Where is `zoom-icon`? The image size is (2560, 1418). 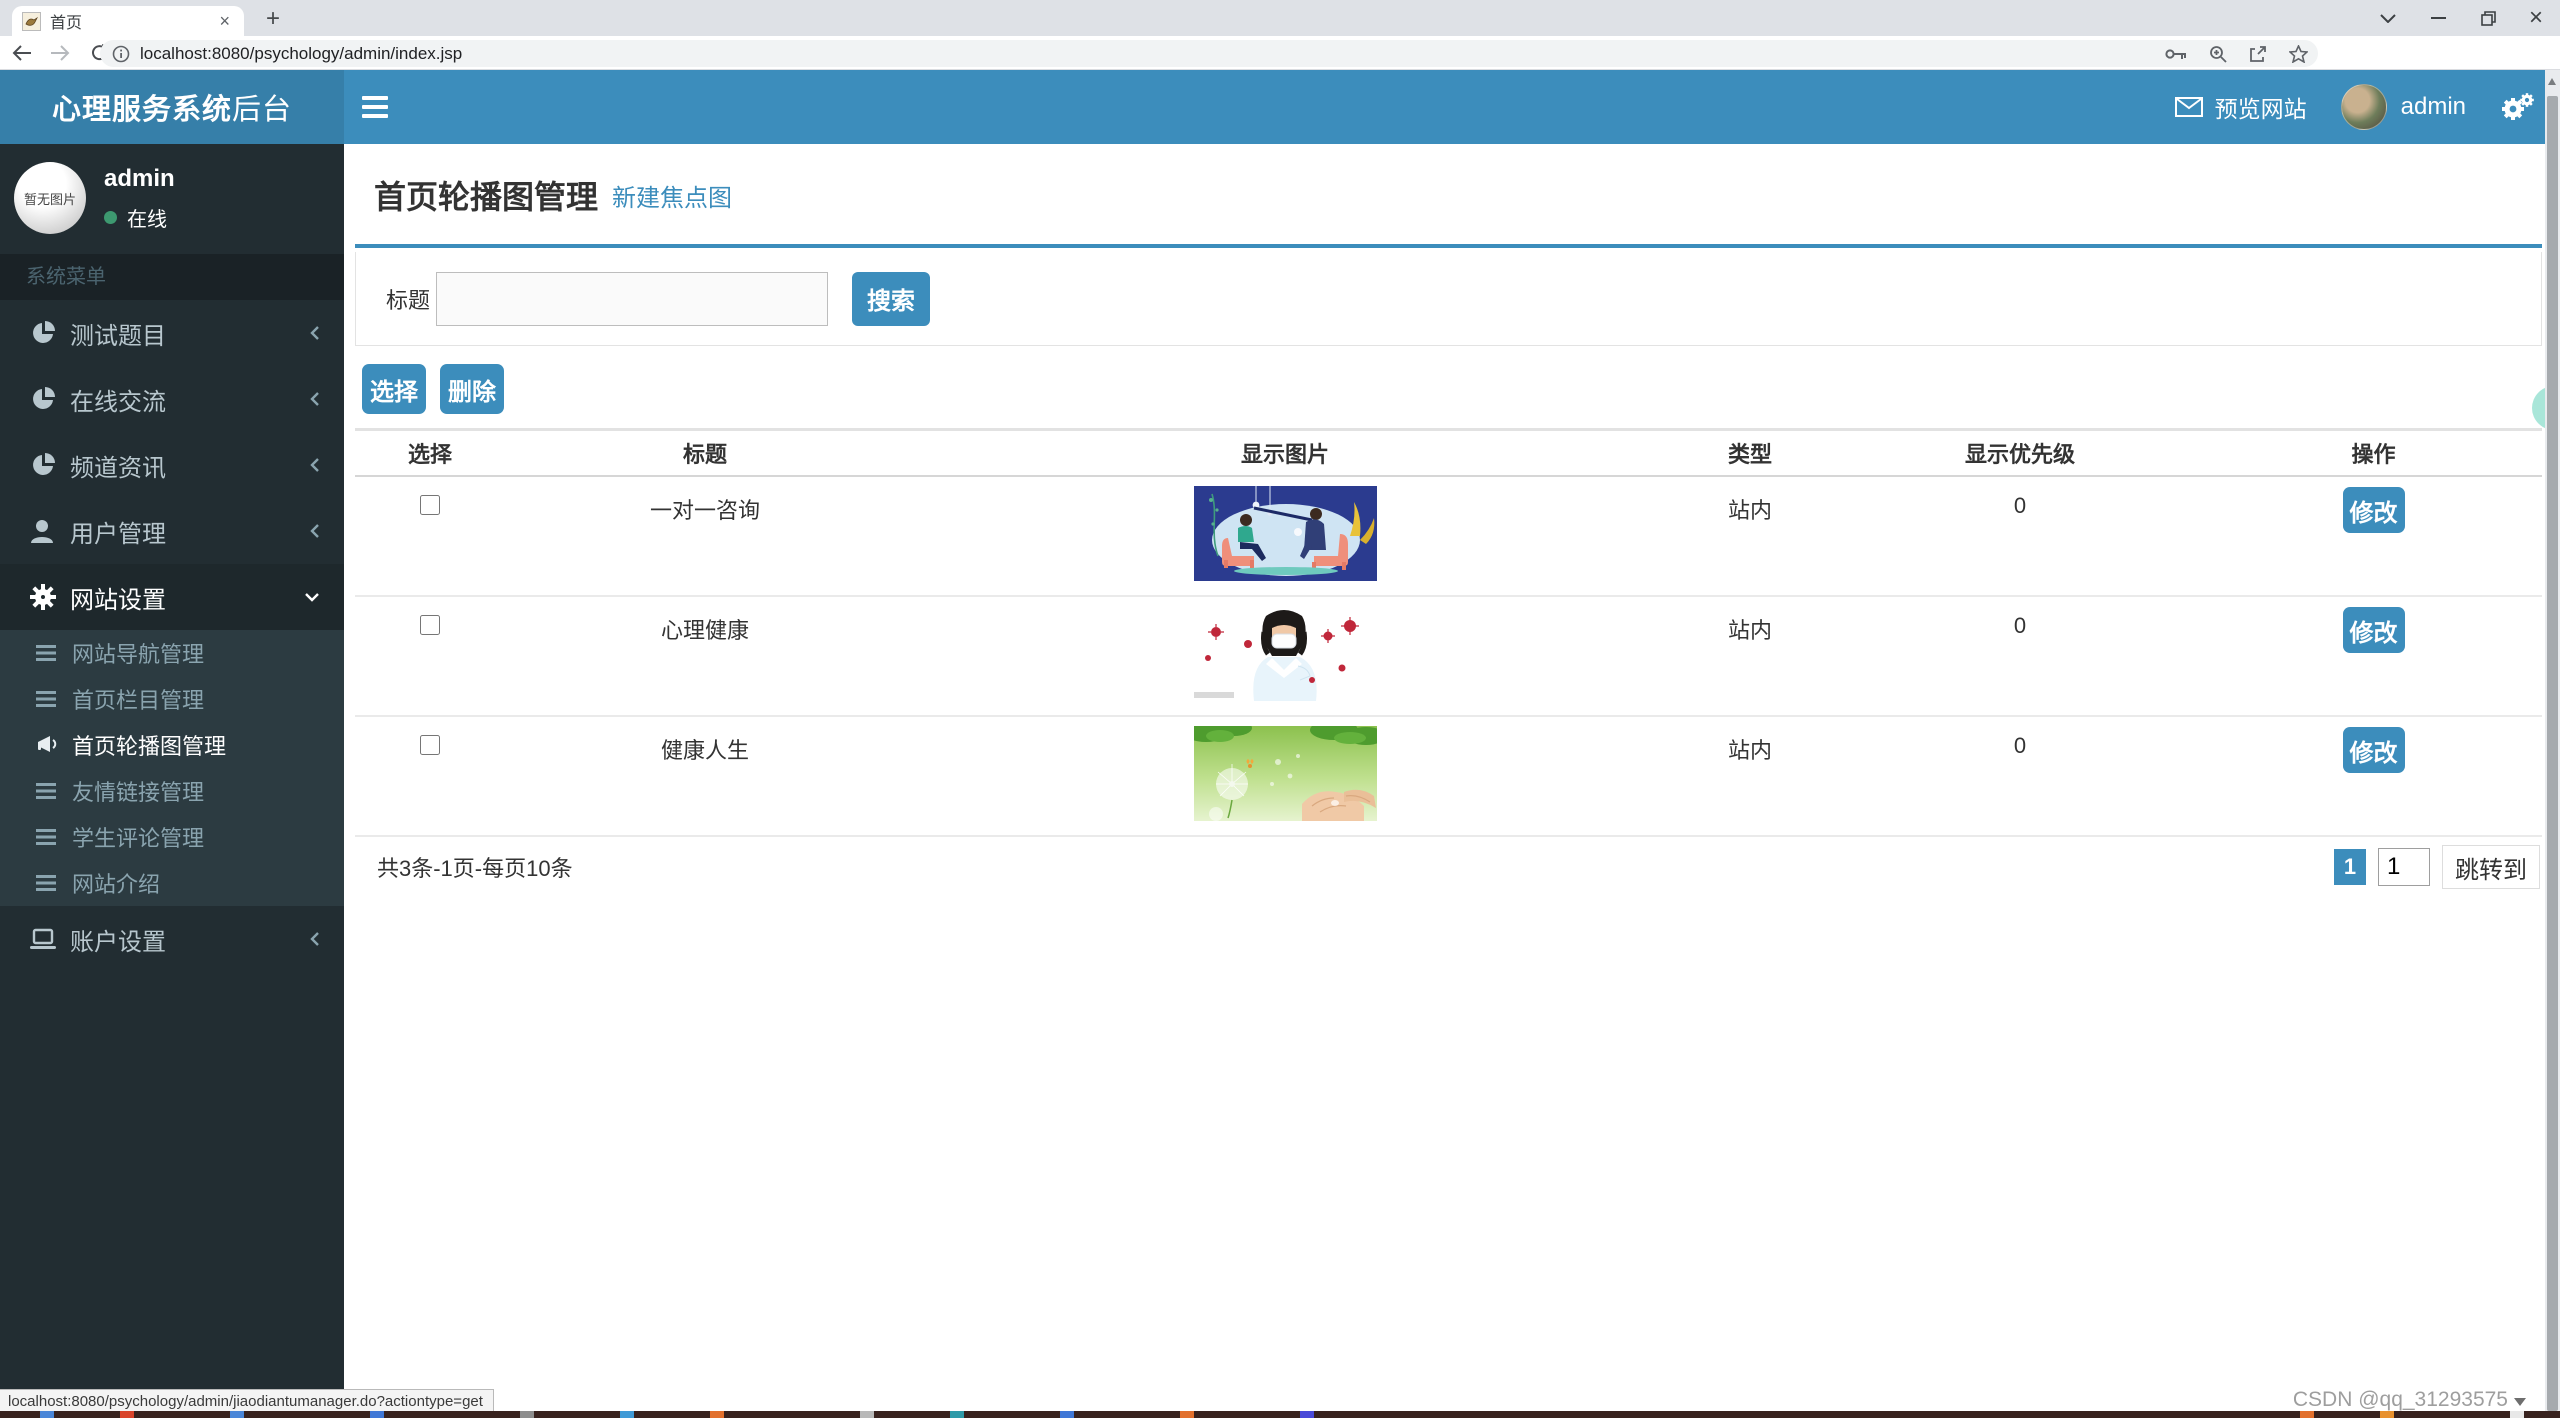 zoom-icon is located at coordinates (2218, 54).